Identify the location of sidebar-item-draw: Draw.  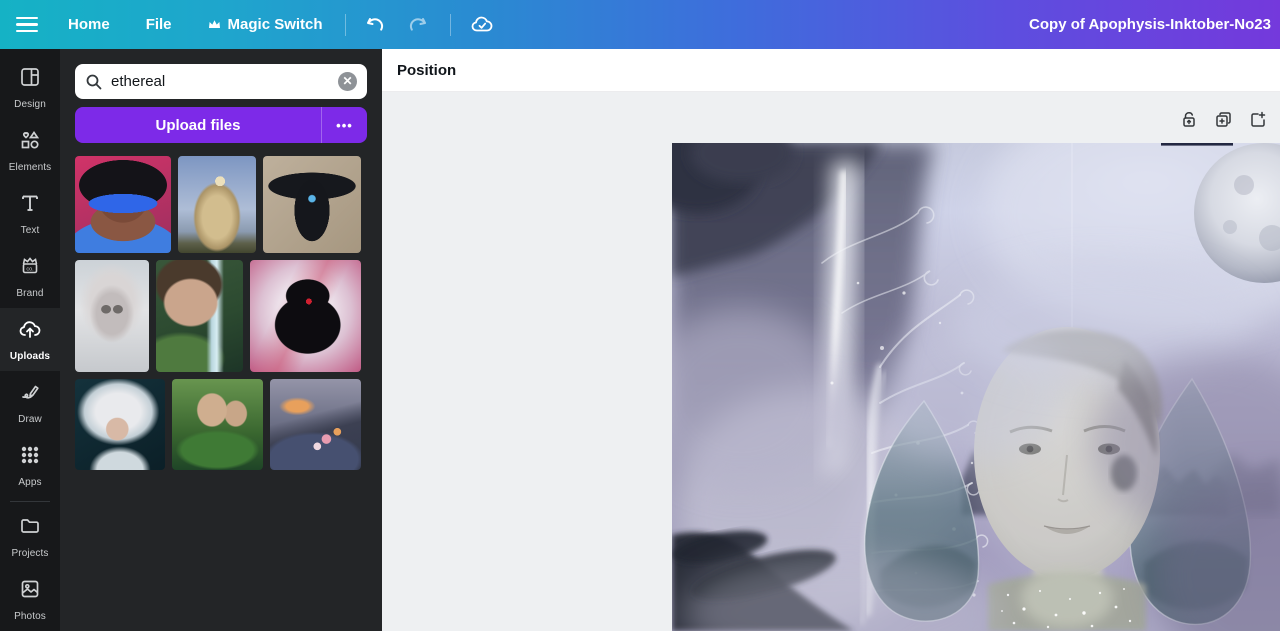
(30, 402).